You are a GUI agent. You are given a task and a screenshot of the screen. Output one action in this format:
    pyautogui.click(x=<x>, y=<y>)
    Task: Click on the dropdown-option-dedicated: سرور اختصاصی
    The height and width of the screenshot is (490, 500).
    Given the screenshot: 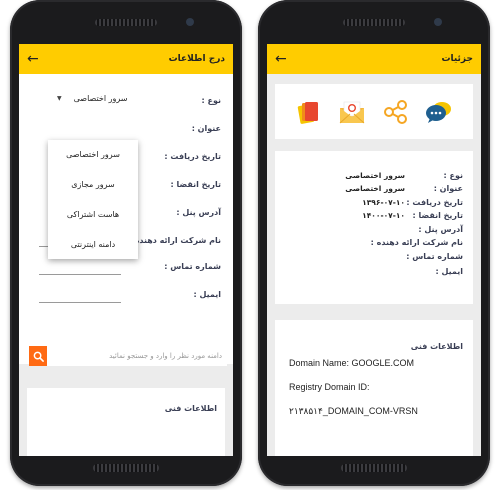 What is the action you would take?
    pyautogui.click(x=93, y=155)
    